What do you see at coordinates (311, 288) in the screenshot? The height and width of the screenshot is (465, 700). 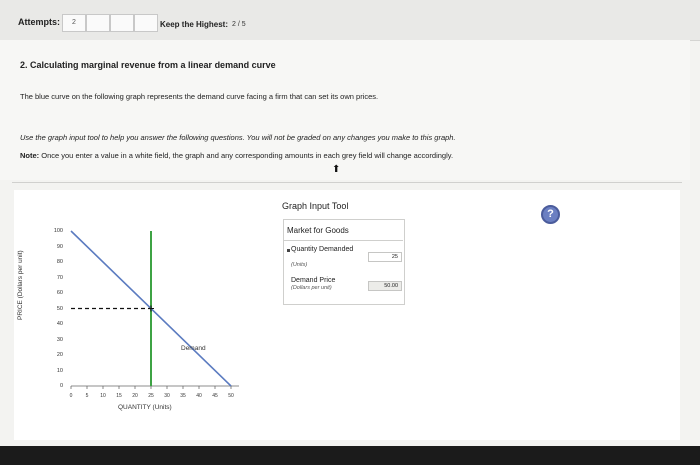 I see `demand-price-unit: (Dollars per unit)` at bounding box center [311, 288].